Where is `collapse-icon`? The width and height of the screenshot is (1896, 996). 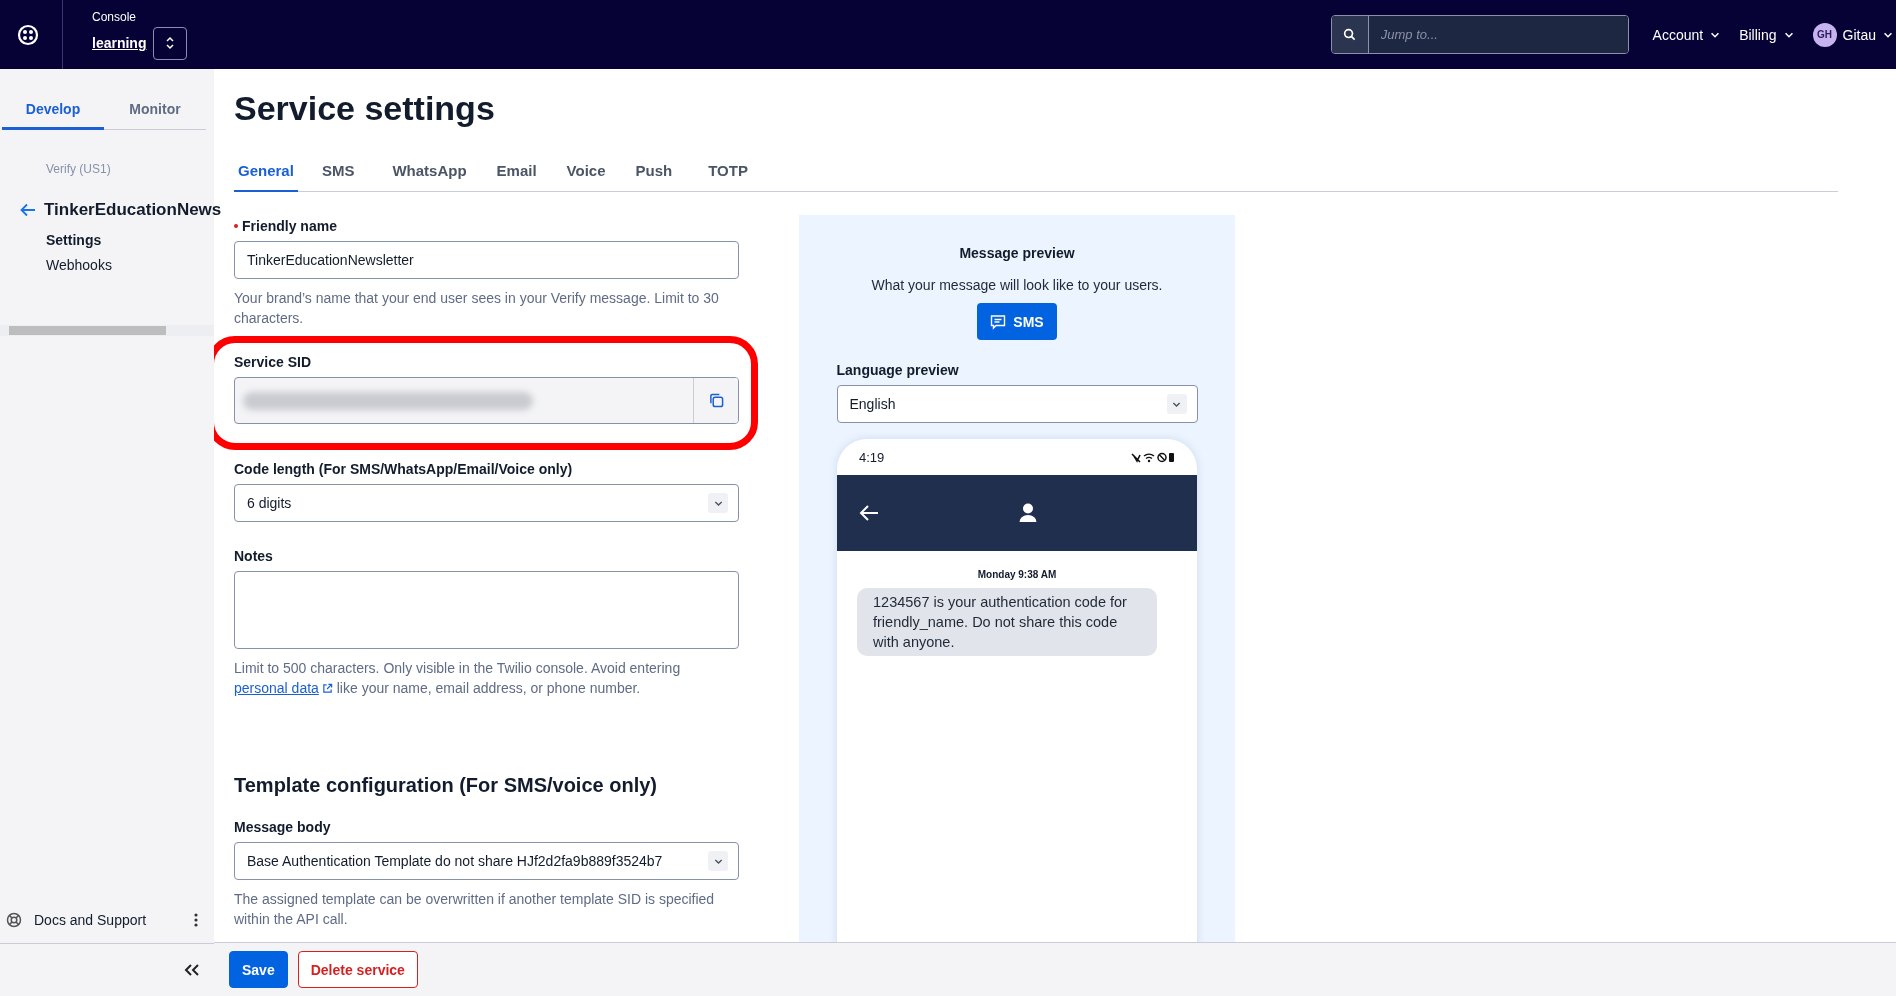 collapse-icon is located at coordinates (192, 970).